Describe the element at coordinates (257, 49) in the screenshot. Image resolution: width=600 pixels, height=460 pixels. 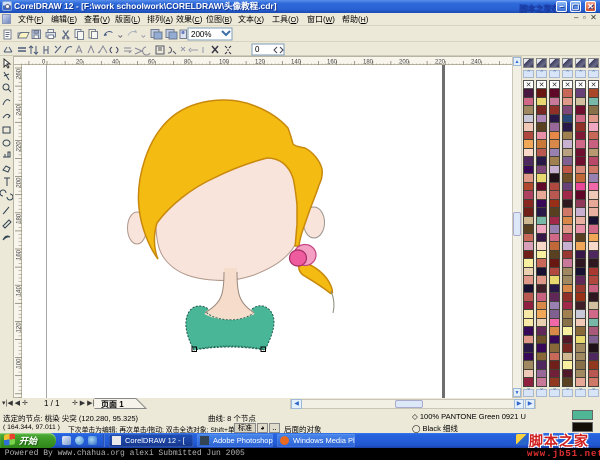
I see `svg-text: 0` at that location.